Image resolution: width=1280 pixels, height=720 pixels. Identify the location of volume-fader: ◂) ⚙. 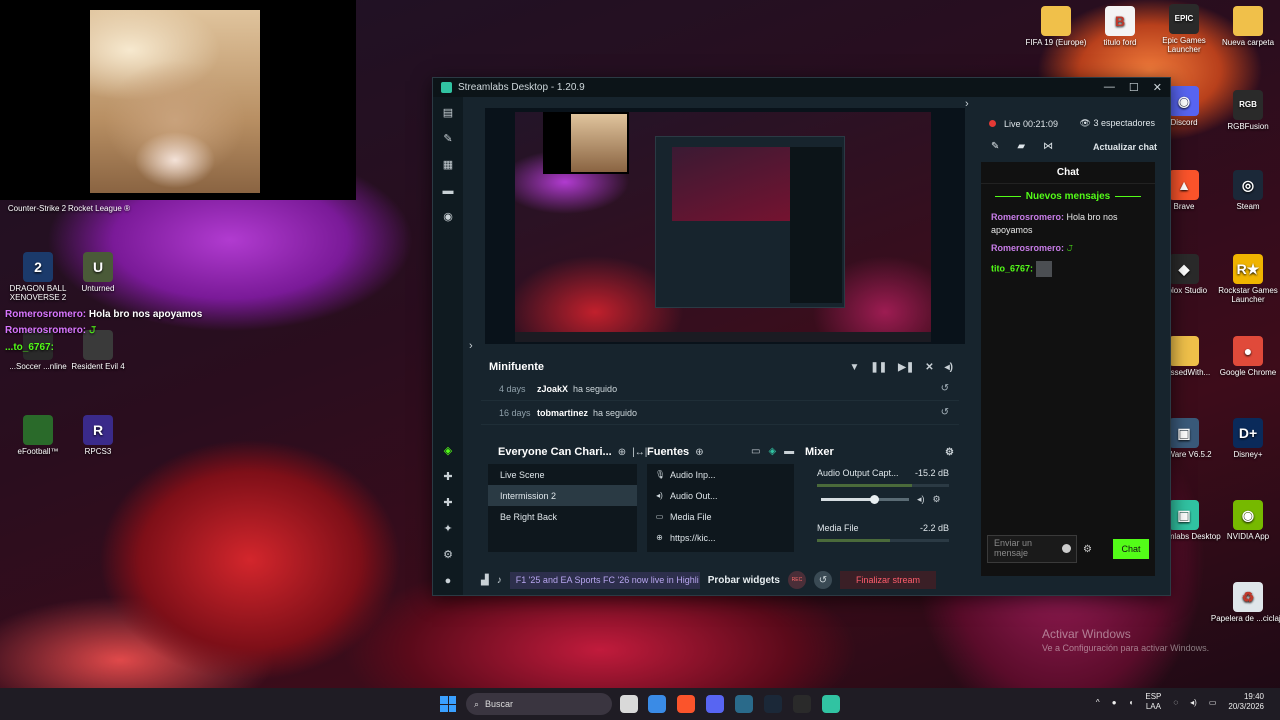
(888, 499).